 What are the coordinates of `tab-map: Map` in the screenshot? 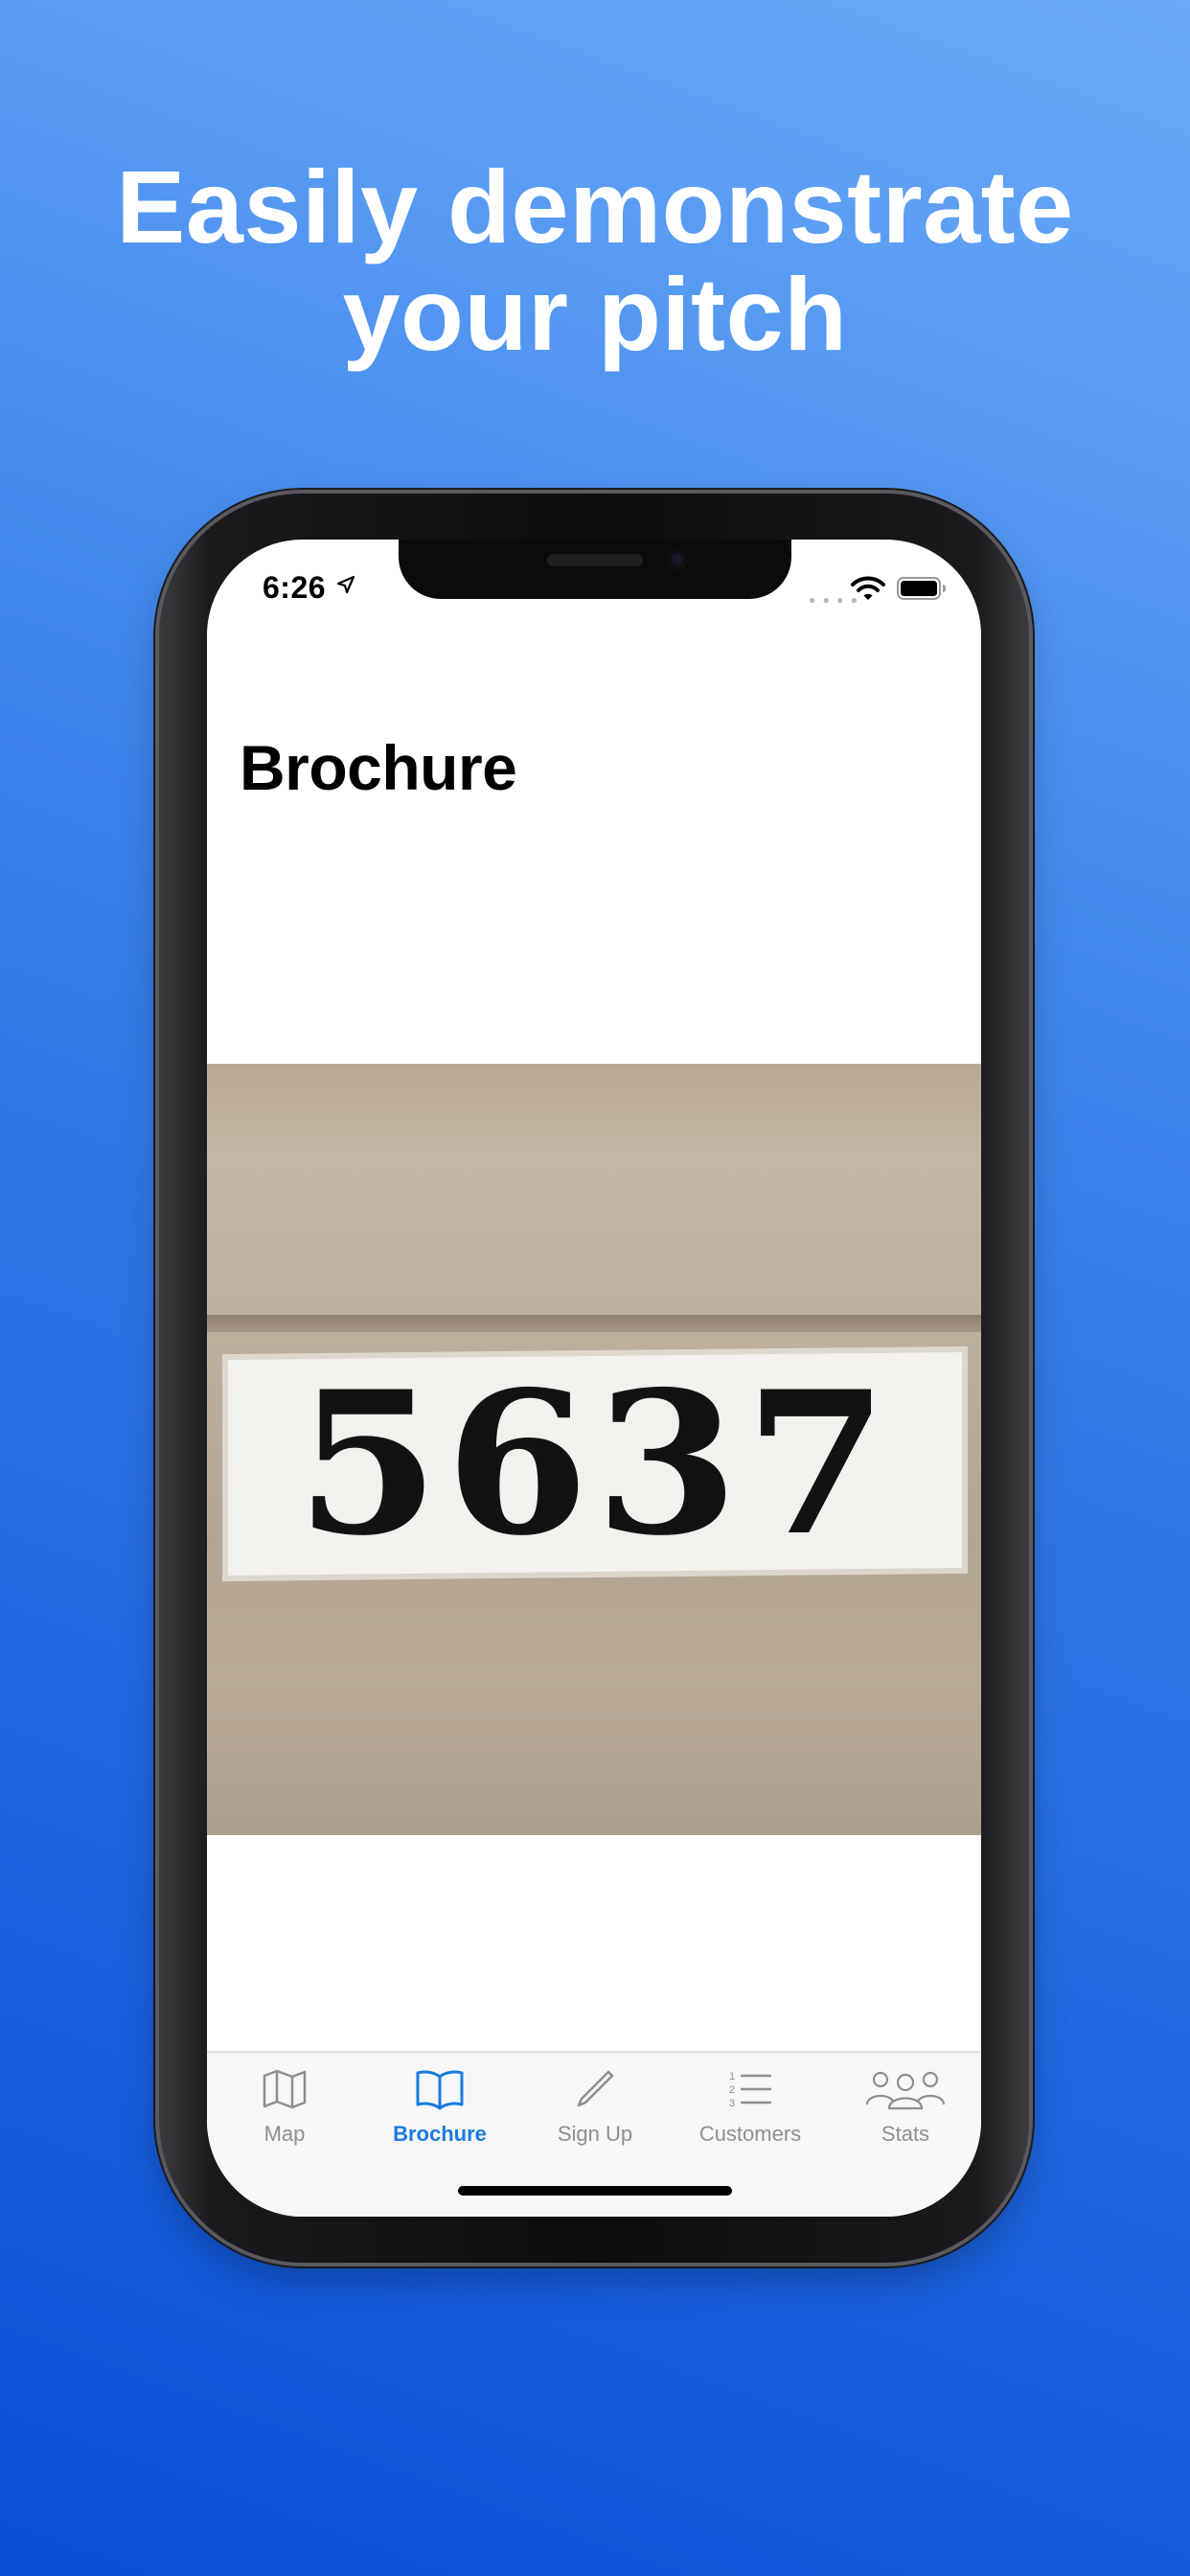 It's located at (285, 2110).